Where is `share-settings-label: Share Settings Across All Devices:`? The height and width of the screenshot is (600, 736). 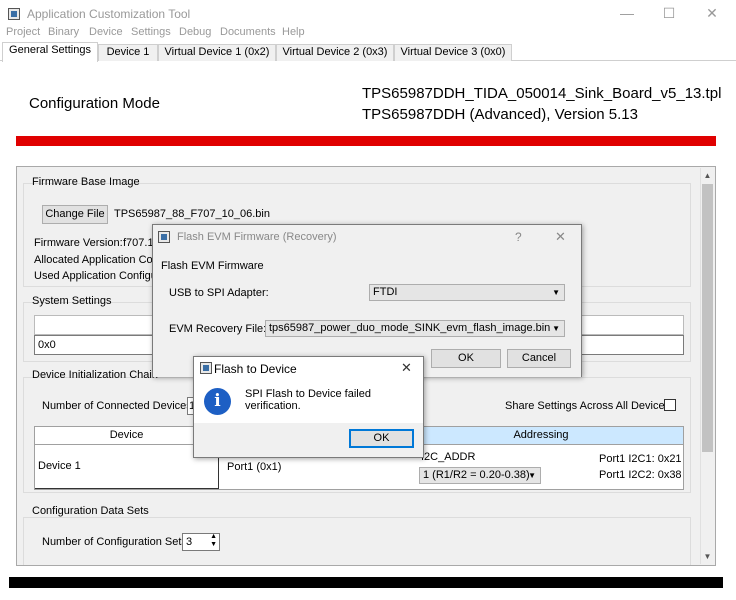 share-settings-label: Share Settings Across All Devices: is located at coordinates (589, 406).